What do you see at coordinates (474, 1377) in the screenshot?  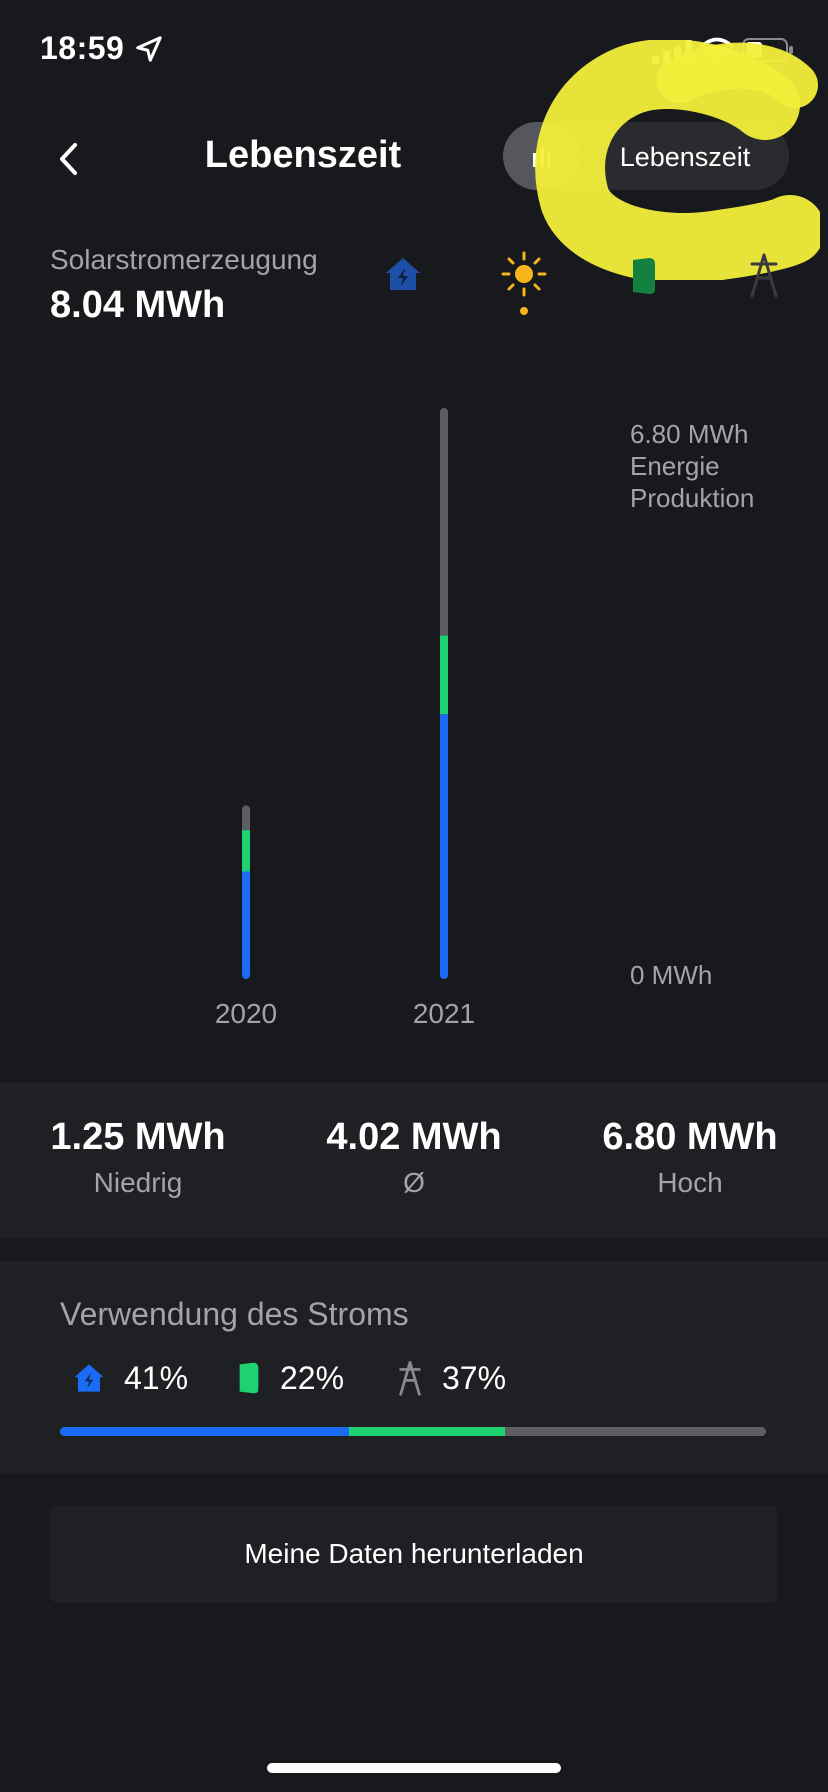 I see `usage-grid-percent: 37%` at bounding box center [474, 1377].